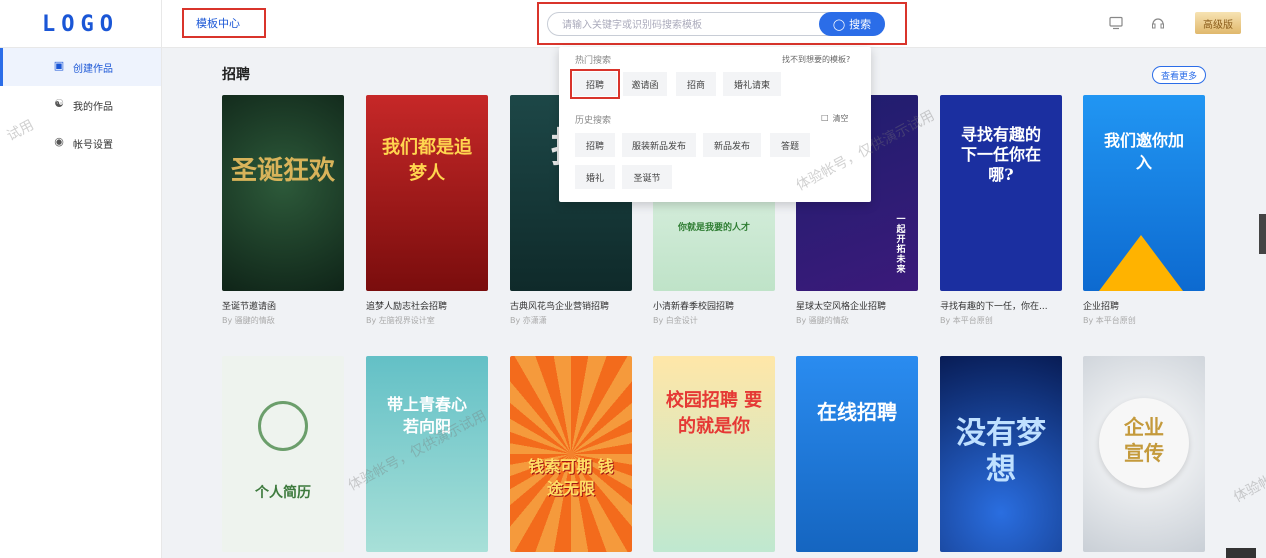  What do you see at coordinates (426, 415) in the screenshot?
I see `thumbnail-headline: 带上青春心若向阳` at bounding box center [426, 415].